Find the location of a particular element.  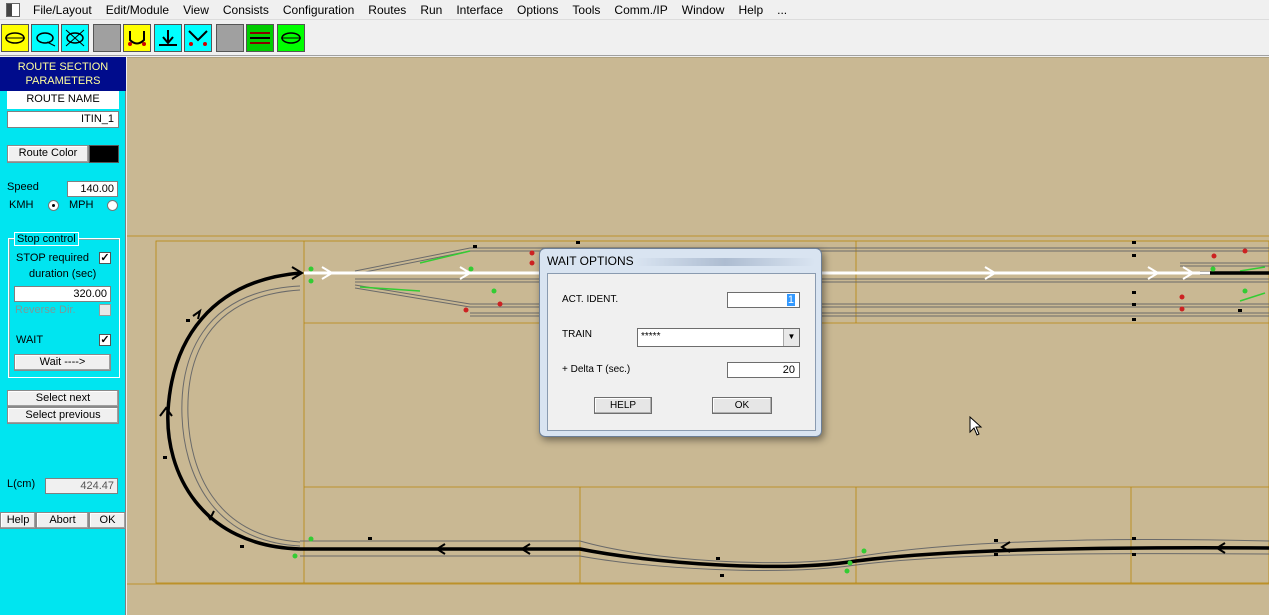

menu-configuration: Configuration is located at coordinates (318, 10).